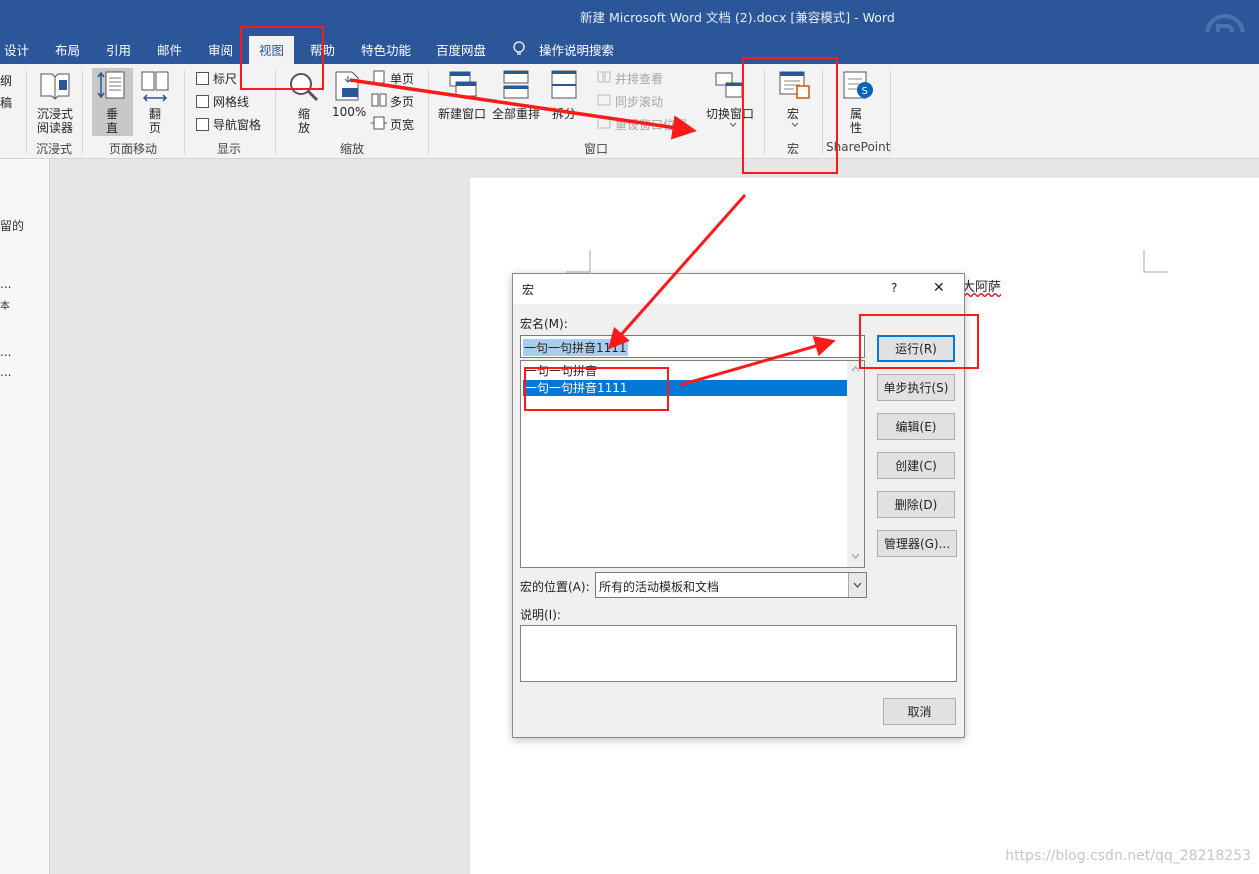 This screenshot has height=874, width=1259. What do you see at coordinates (592, 232) in the screenshot?
I see `annotation-arrows` at bounding box center [592, 232].